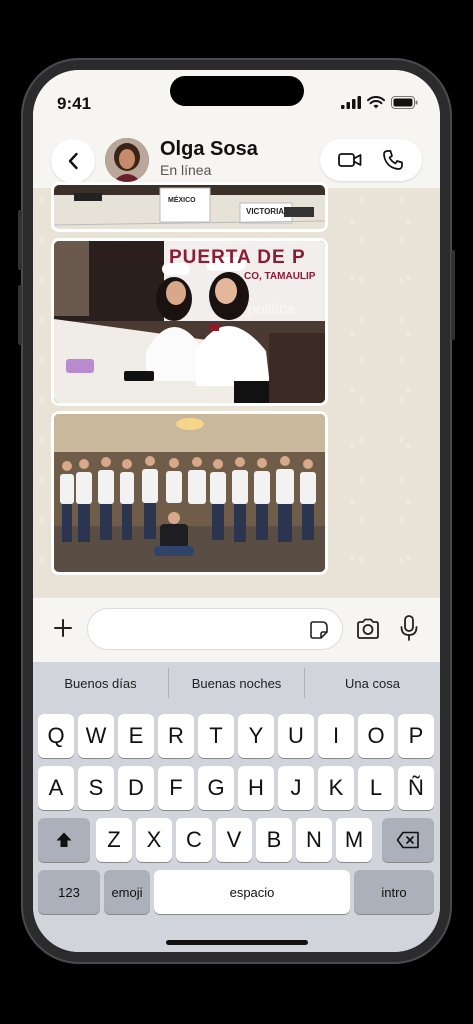  I want to click on meeting-photo: TAMAULIPAS MÉXICO VICTORIA, so click(189, 207).